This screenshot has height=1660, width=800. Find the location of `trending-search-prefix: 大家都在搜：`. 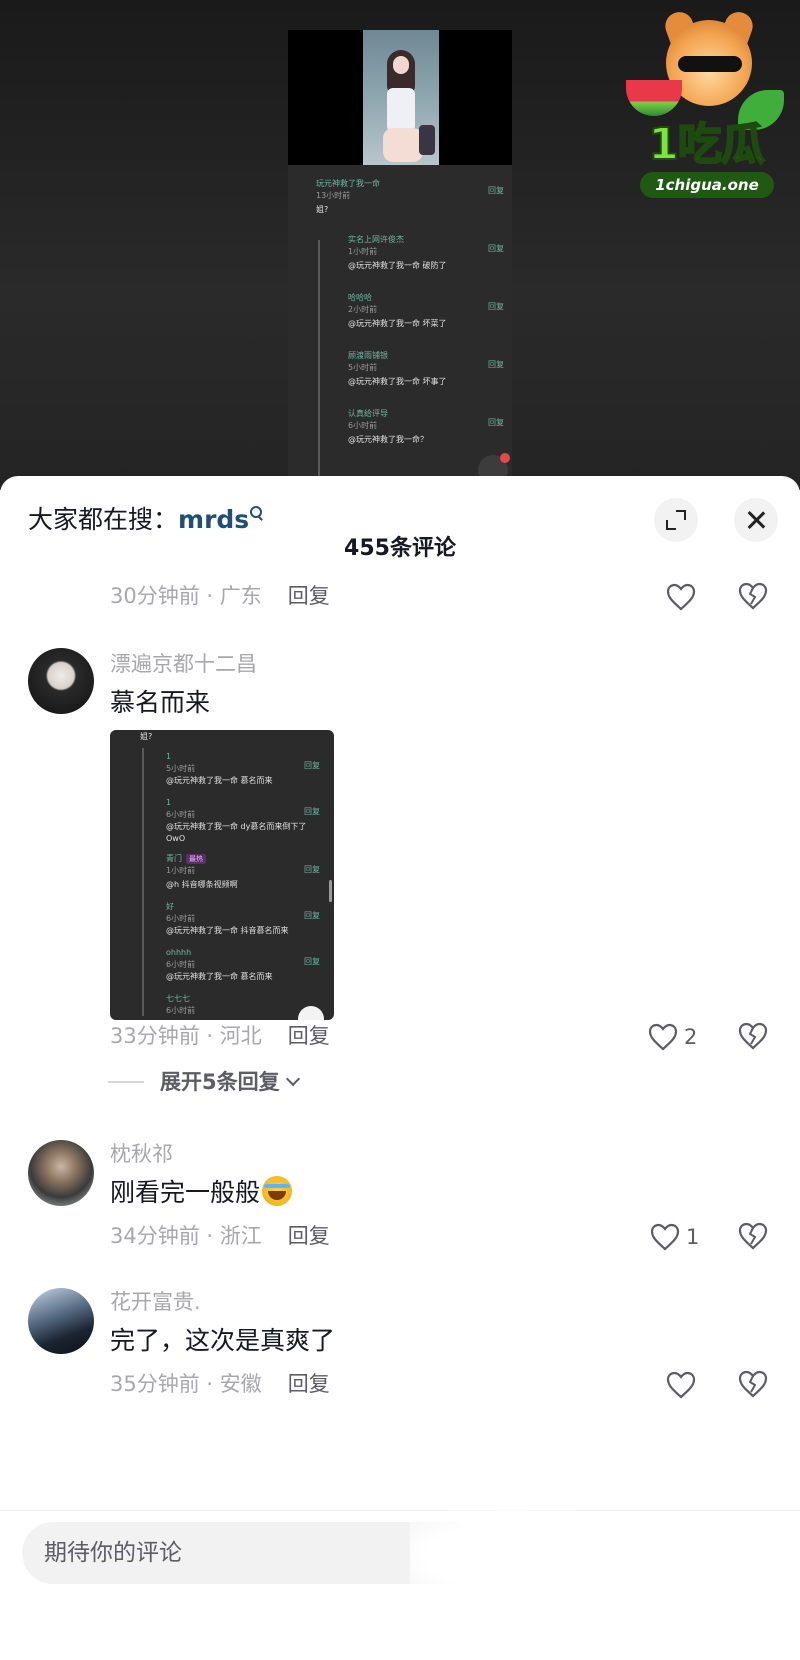

trending-search-prefix: 大家都在搜： is located at coordinates (103, 519).